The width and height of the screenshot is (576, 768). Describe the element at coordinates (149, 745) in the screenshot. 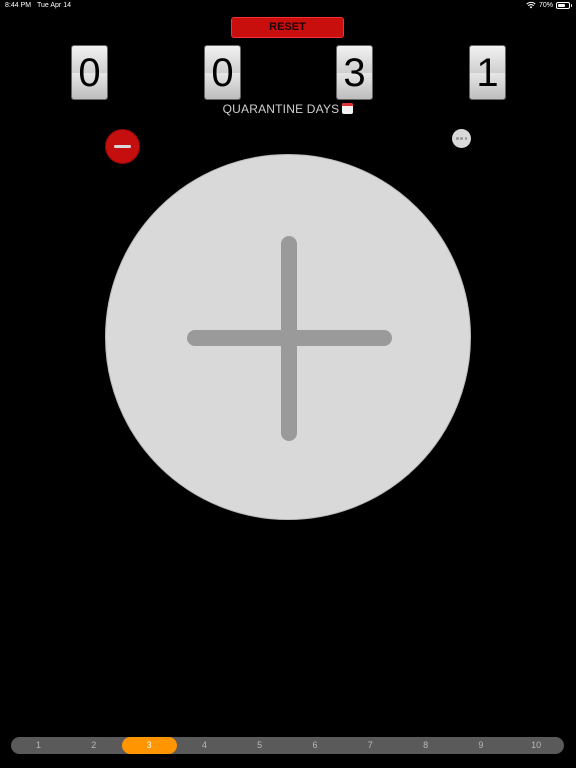

I see `page-selector-item-3: 3` at that location.